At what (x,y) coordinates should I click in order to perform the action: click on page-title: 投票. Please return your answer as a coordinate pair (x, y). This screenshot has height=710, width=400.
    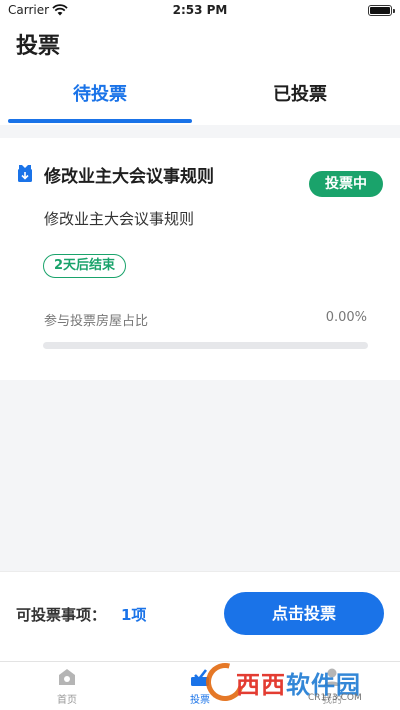
    Looking at the image, I should click on (38, 46).